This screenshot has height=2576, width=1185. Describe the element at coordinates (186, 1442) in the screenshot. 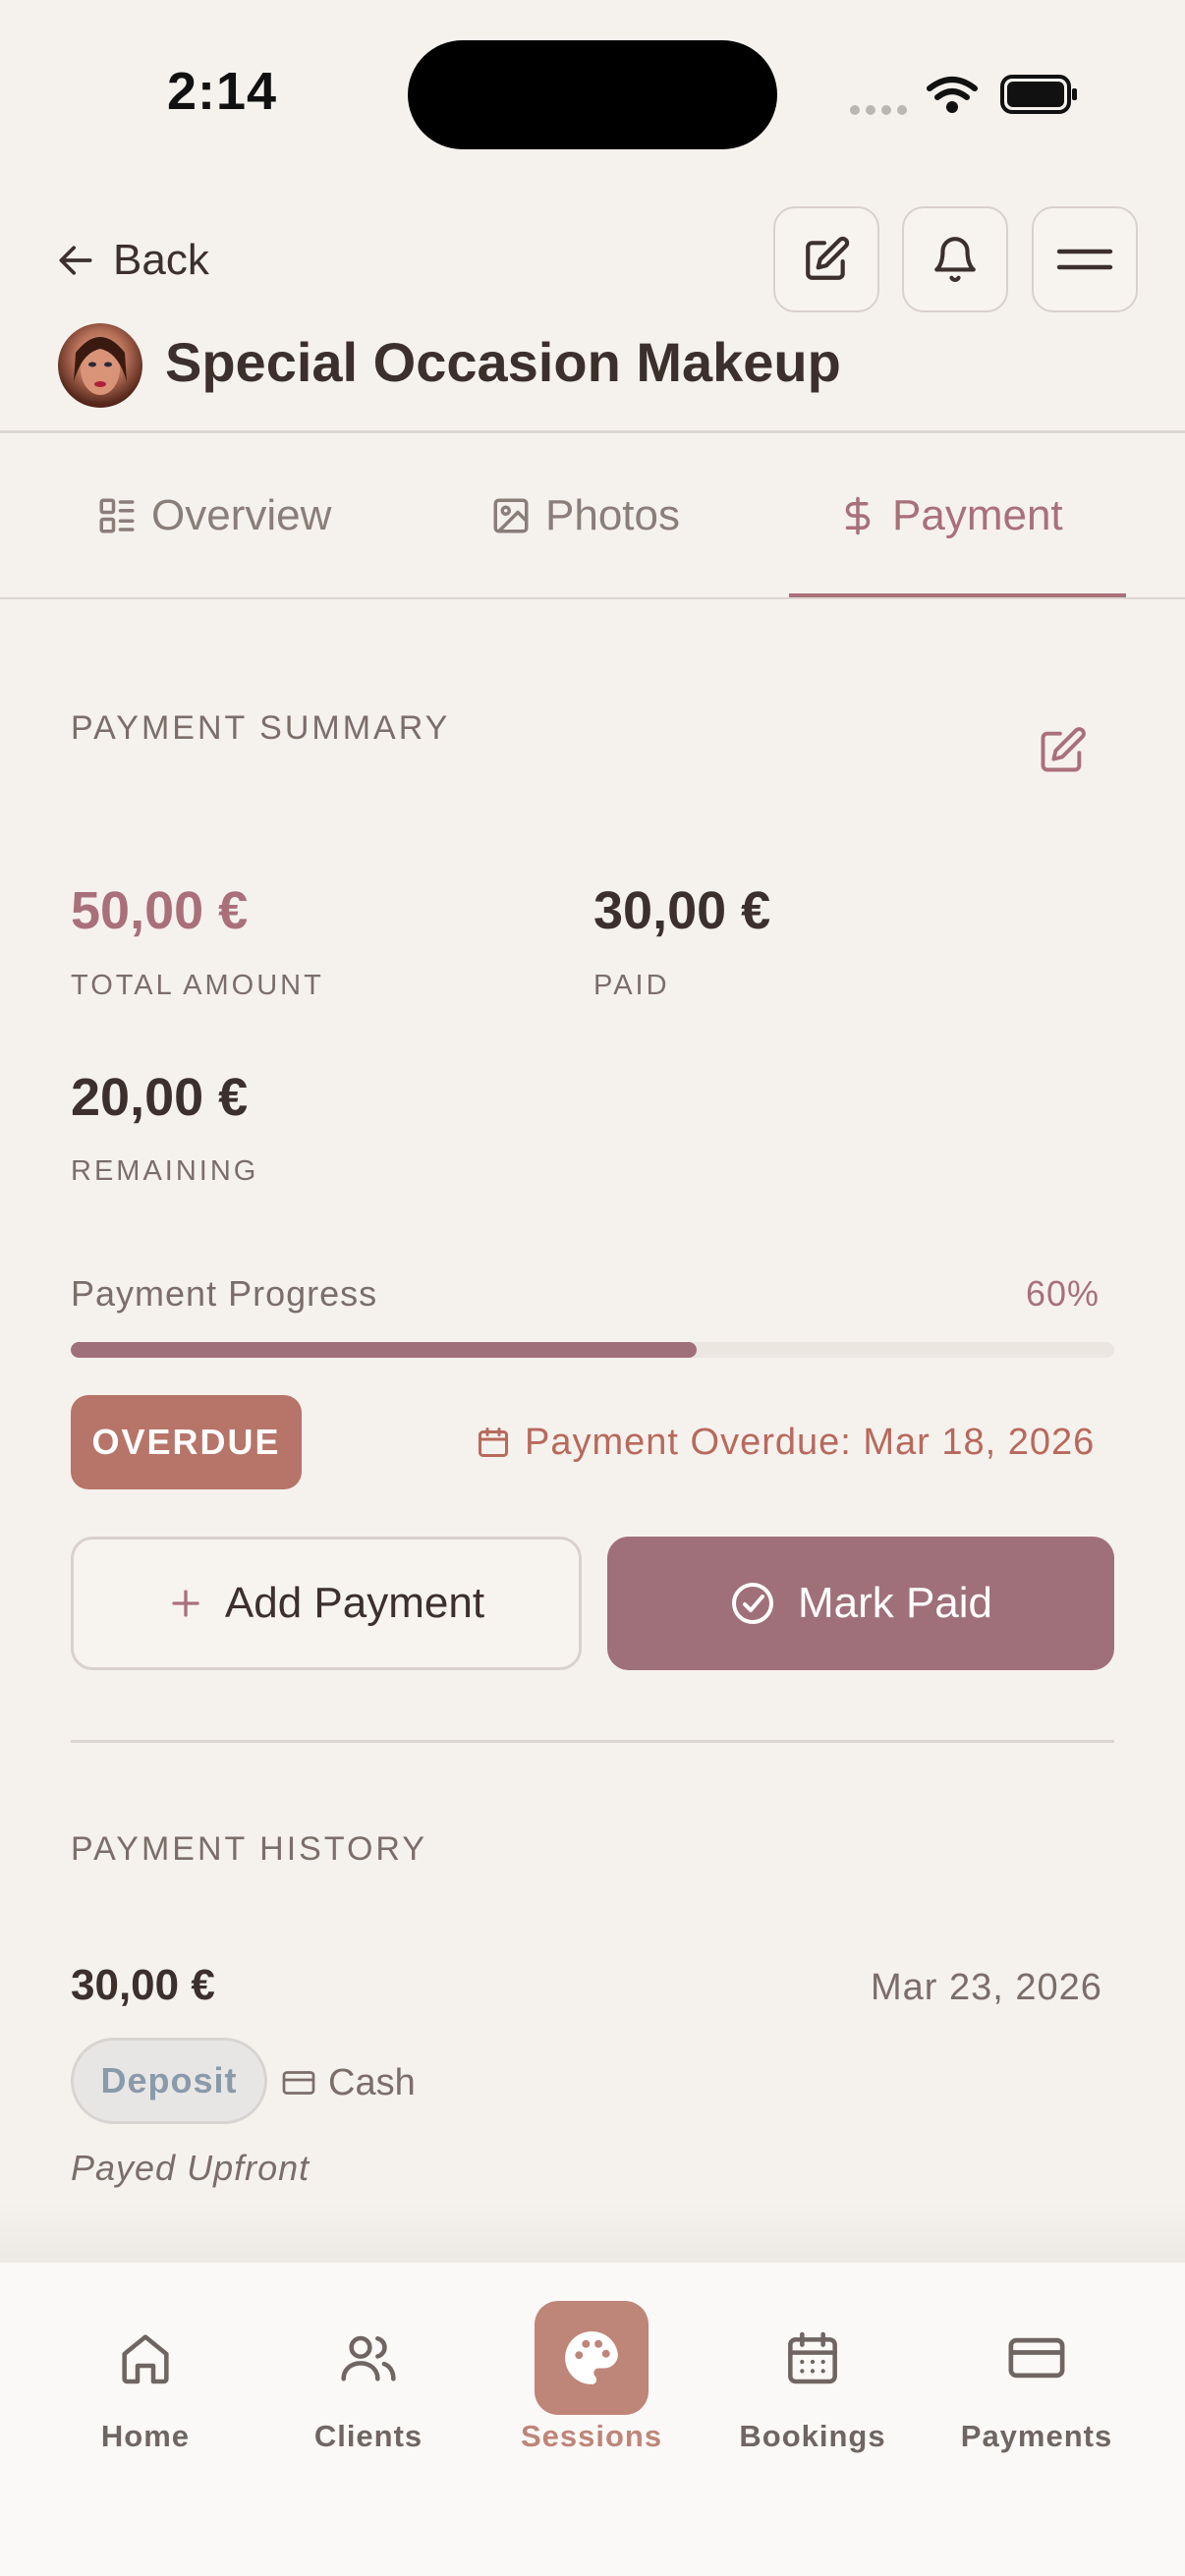

I see `status-badge: OVERDUE` at that location.